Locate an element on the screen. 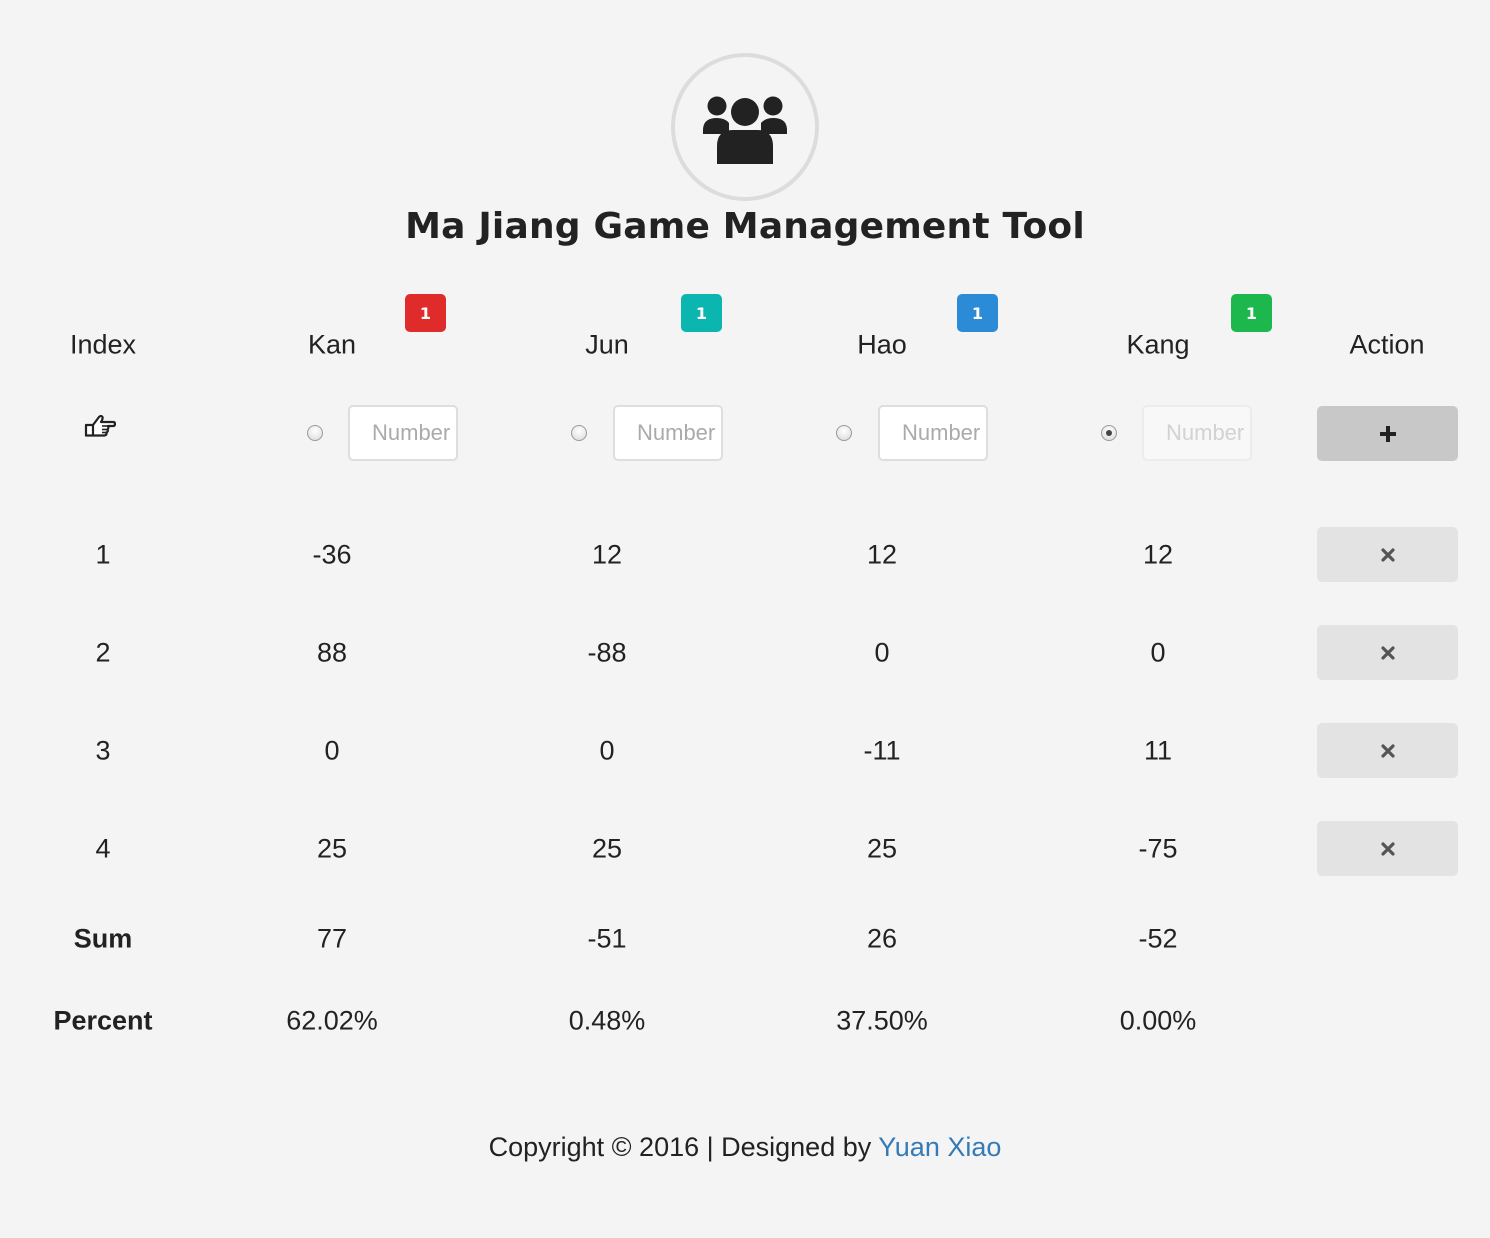  page-title: Ma Jiang Game Management Tool is located at coordinates (745, 226).